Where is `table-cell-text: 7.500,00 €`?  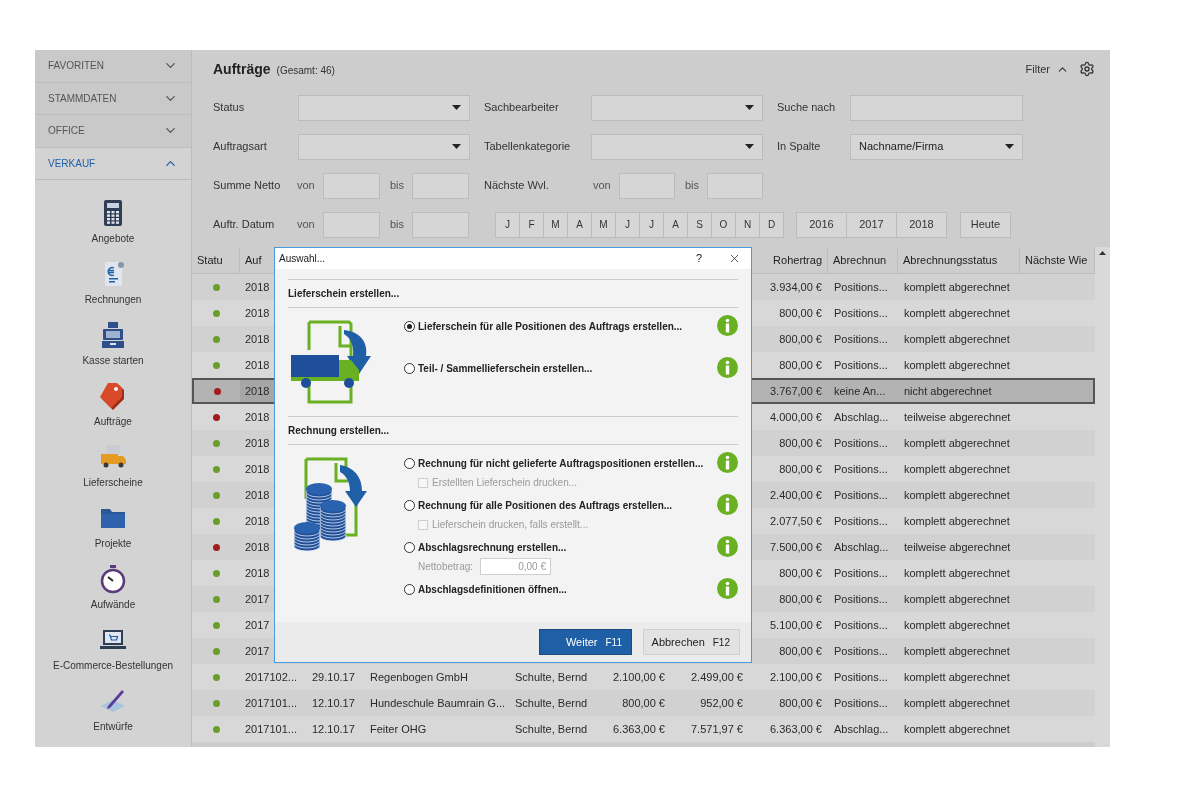
table-cell-text: 7.500,00 € is located at coordinates (796, 547).